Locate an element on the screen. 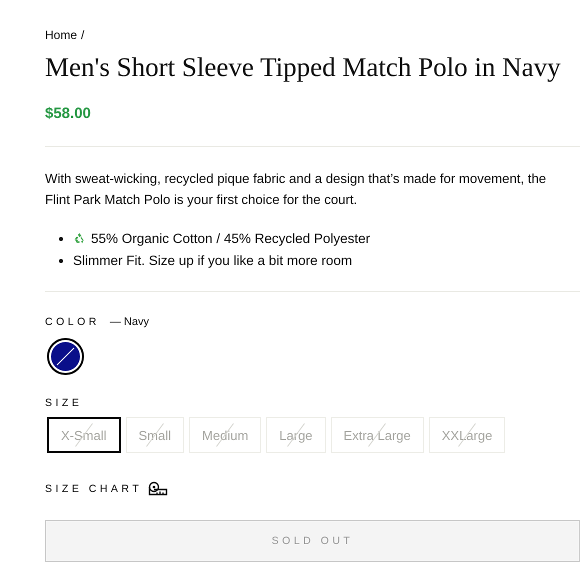 The image size is (580, 580). color-swatch is located at coordinates (65, 356).